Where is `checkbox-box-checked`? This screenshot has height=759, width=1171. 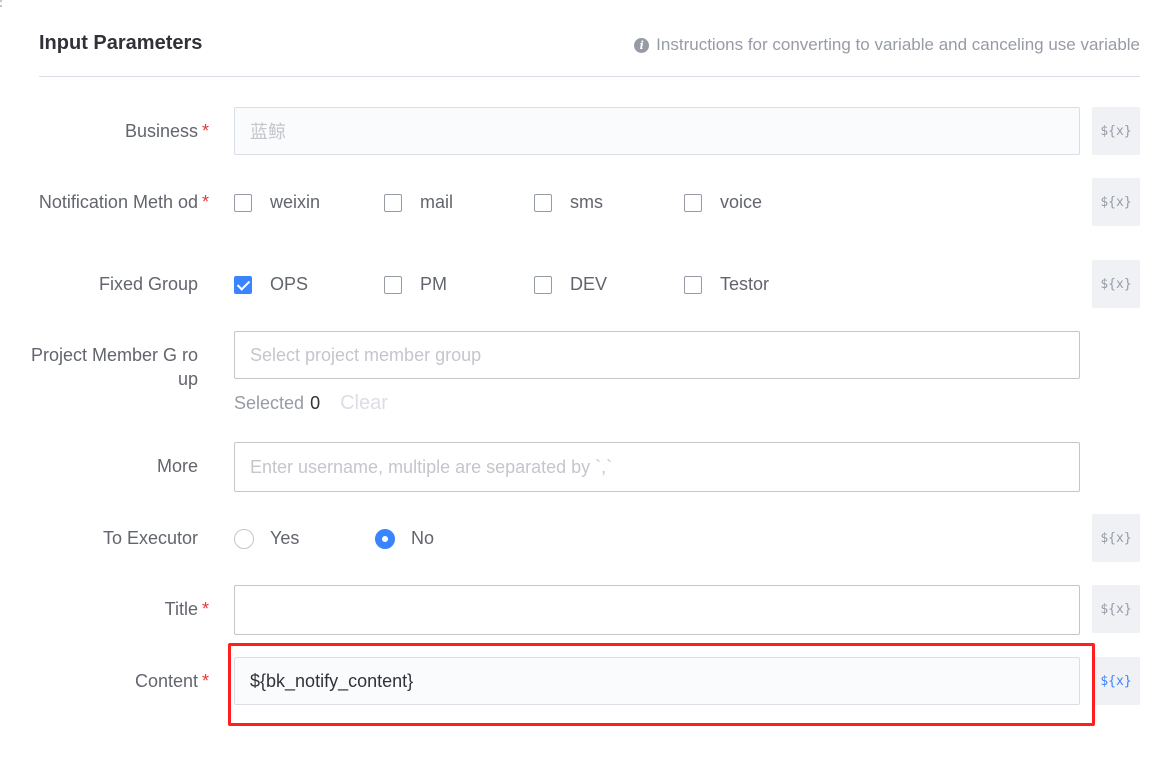
checkbox-box-checked is located at coordinates (243, 284).